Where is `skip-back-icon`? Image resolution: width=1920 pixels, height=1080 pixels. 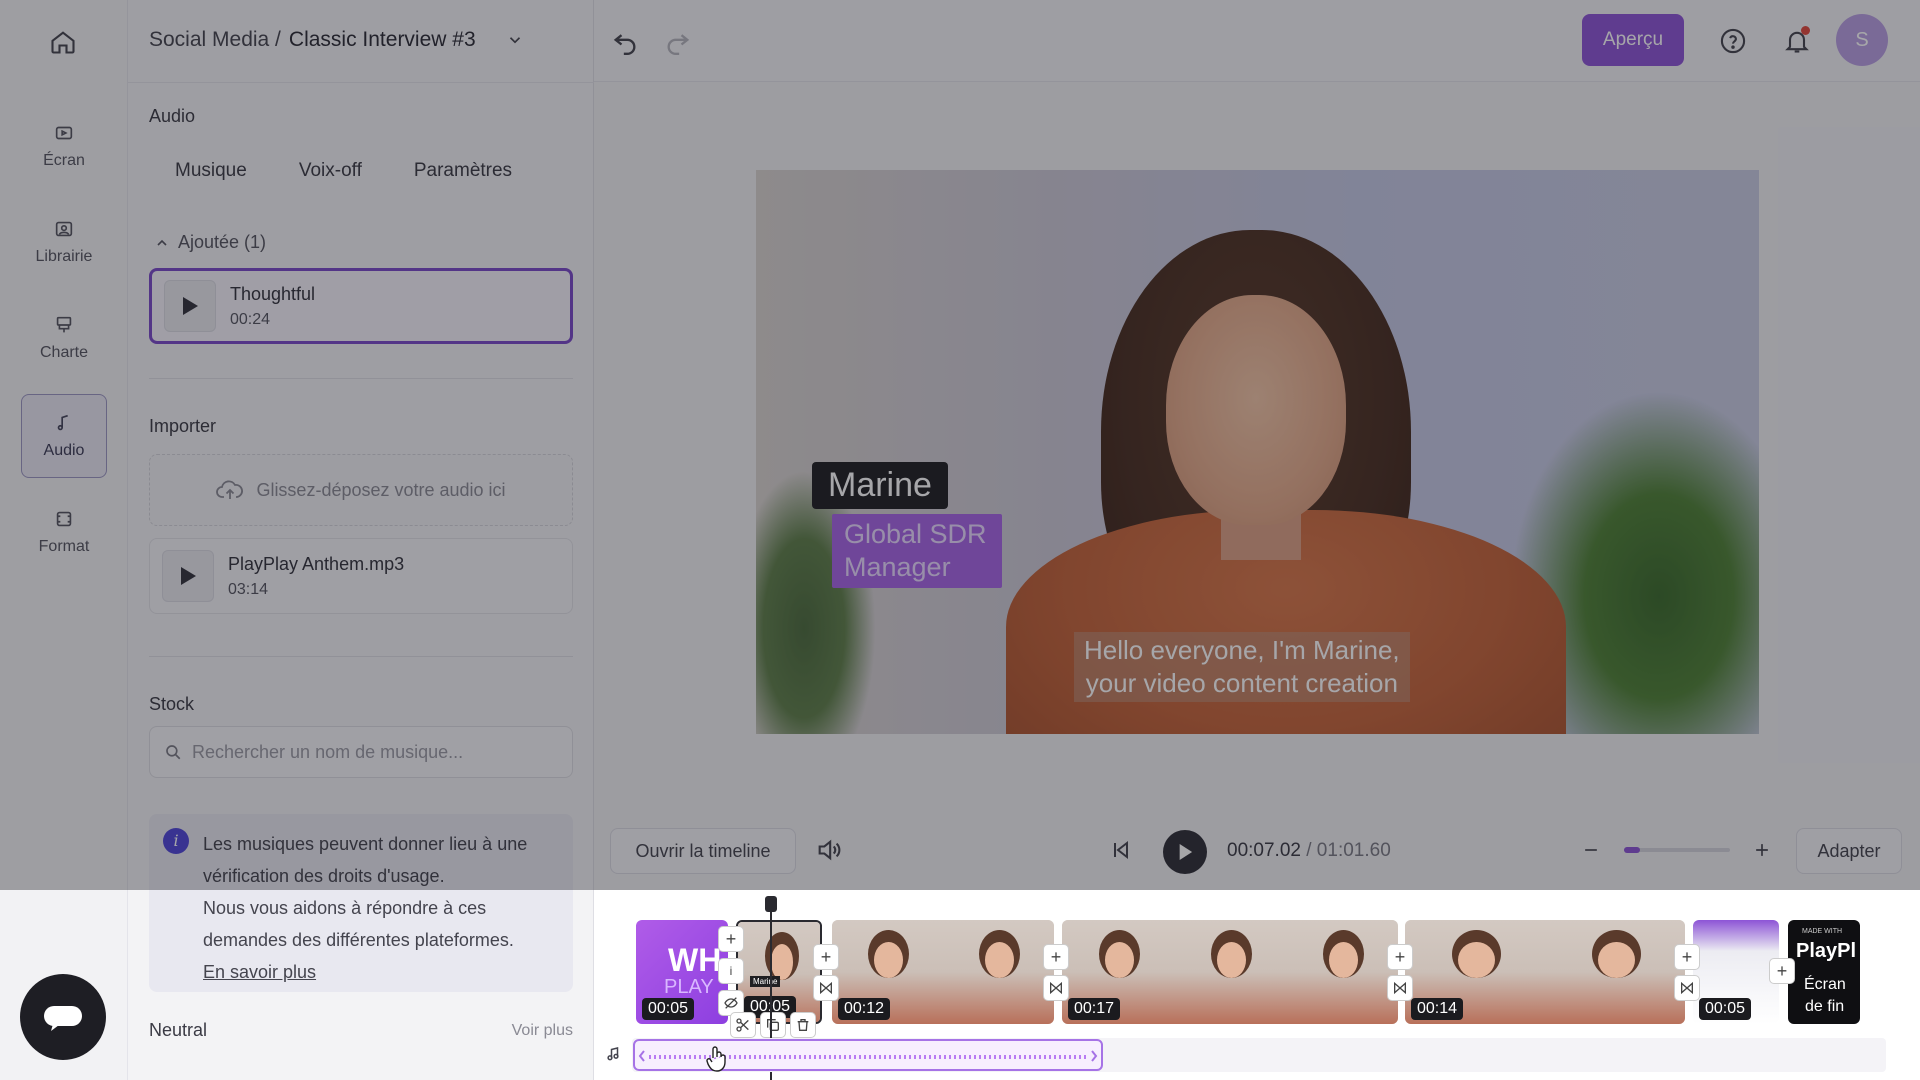
skip-back-icon is located at coordinates (1121, 850).